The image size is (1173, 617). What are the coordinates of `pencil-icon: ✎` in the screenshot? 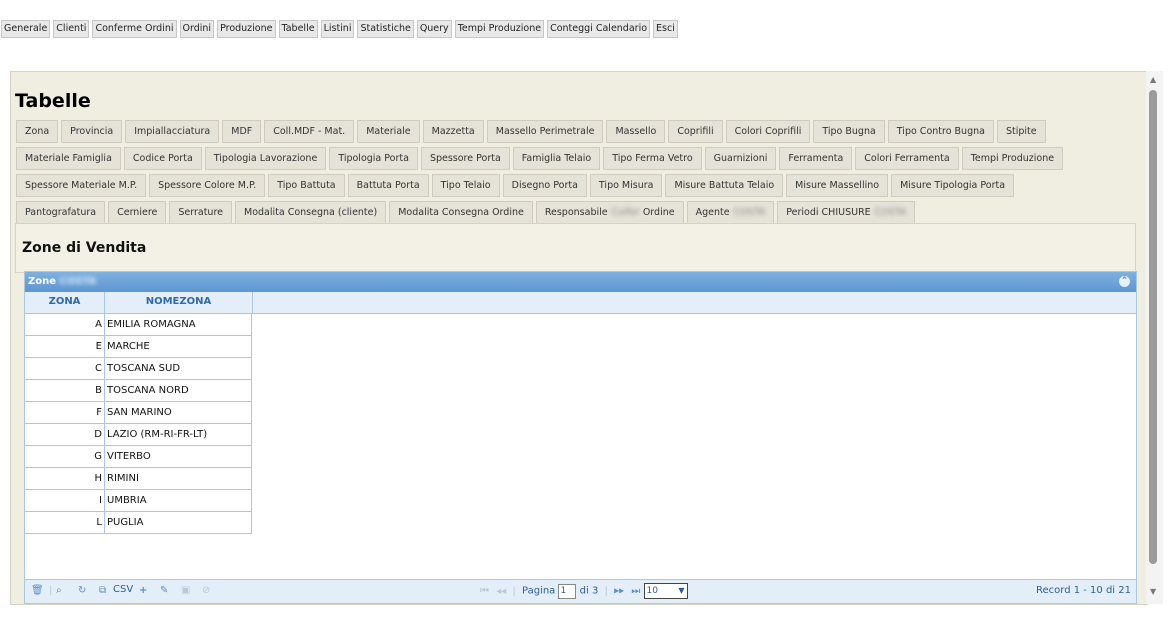 It's located at (164, 590).